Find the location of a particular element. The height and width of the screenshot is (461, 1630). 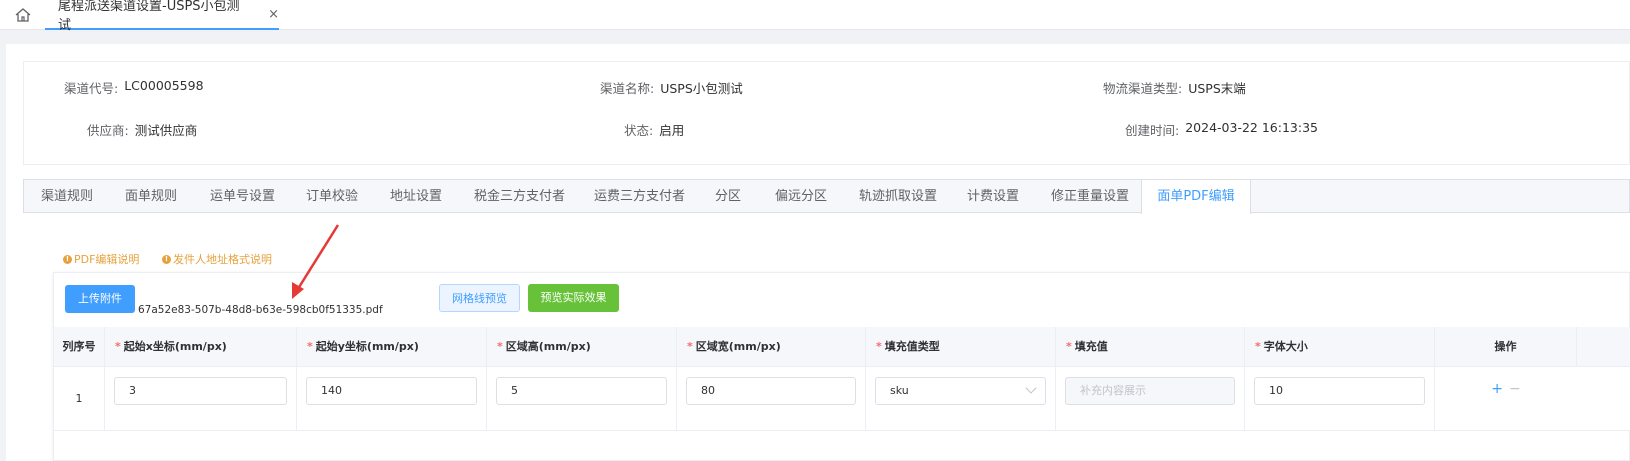

help-pdf-edit: ! PDF编辑说明 is located at coordinates (101, 259).